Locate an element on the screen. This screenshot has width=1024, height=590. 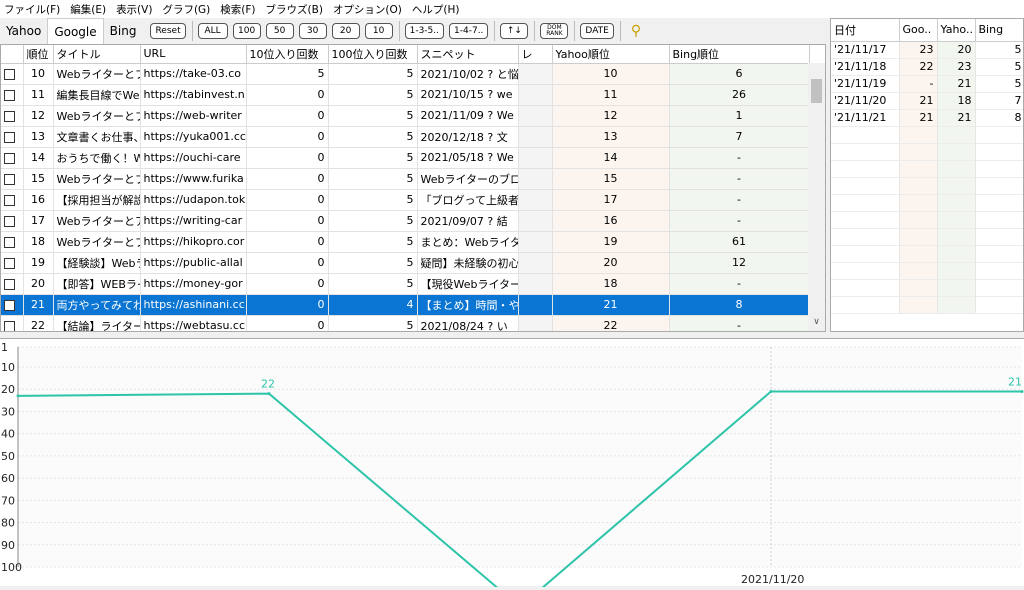
reset-button: Reset is located at coordinates (168, 31).